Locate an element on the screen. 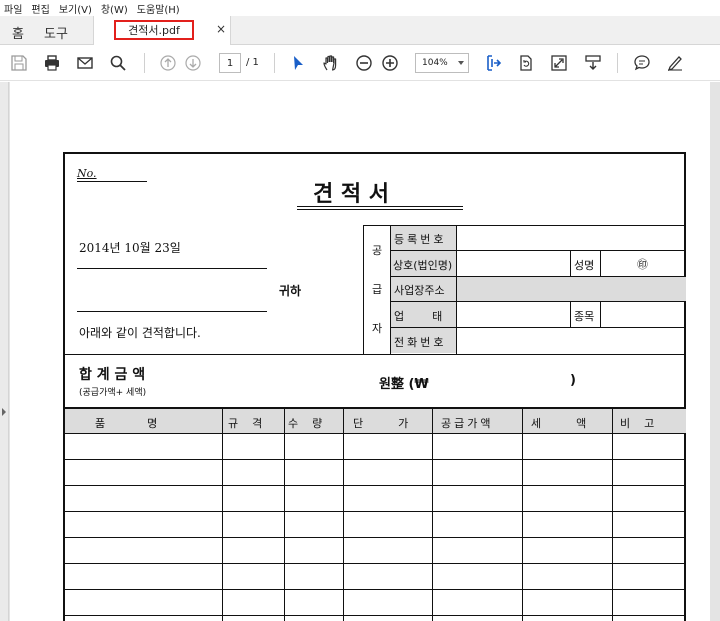 The width and height of the screenshot is (720, 621). fullscreen-icon is located at coordinates (559, 63).